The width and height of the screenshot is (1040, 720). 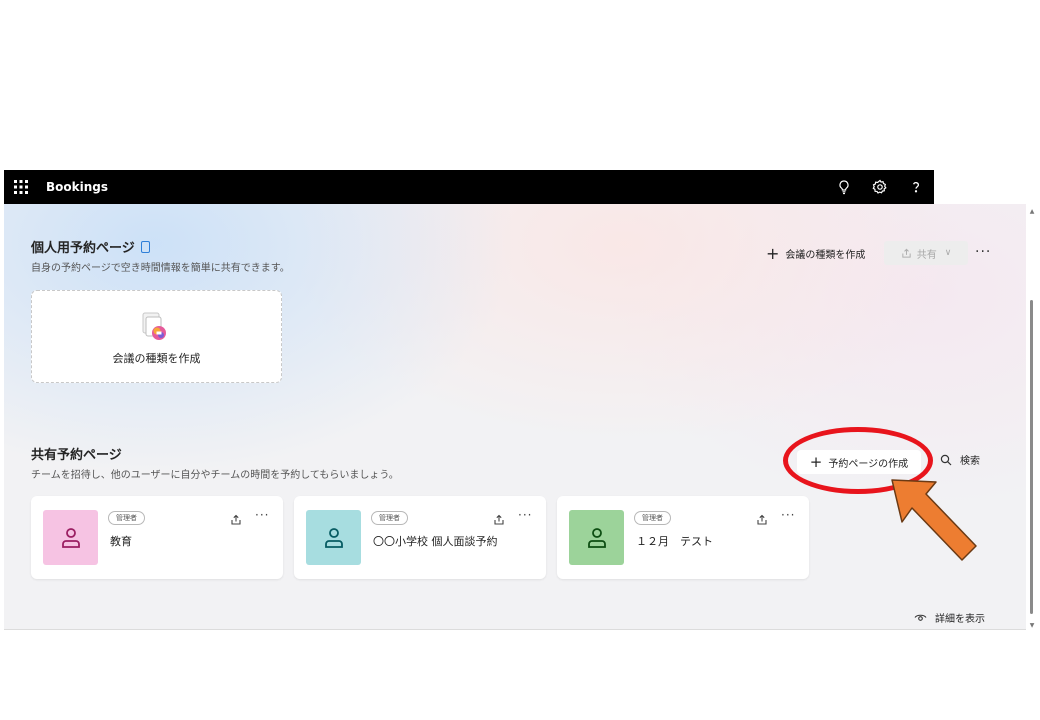 What do you see at coordinates (160, 268) in the screenshot?
I see `personal-section-subtitle: 自身の予約ページで空き時間情報を簡単に共有できます。` at bounding box center [160, 268].